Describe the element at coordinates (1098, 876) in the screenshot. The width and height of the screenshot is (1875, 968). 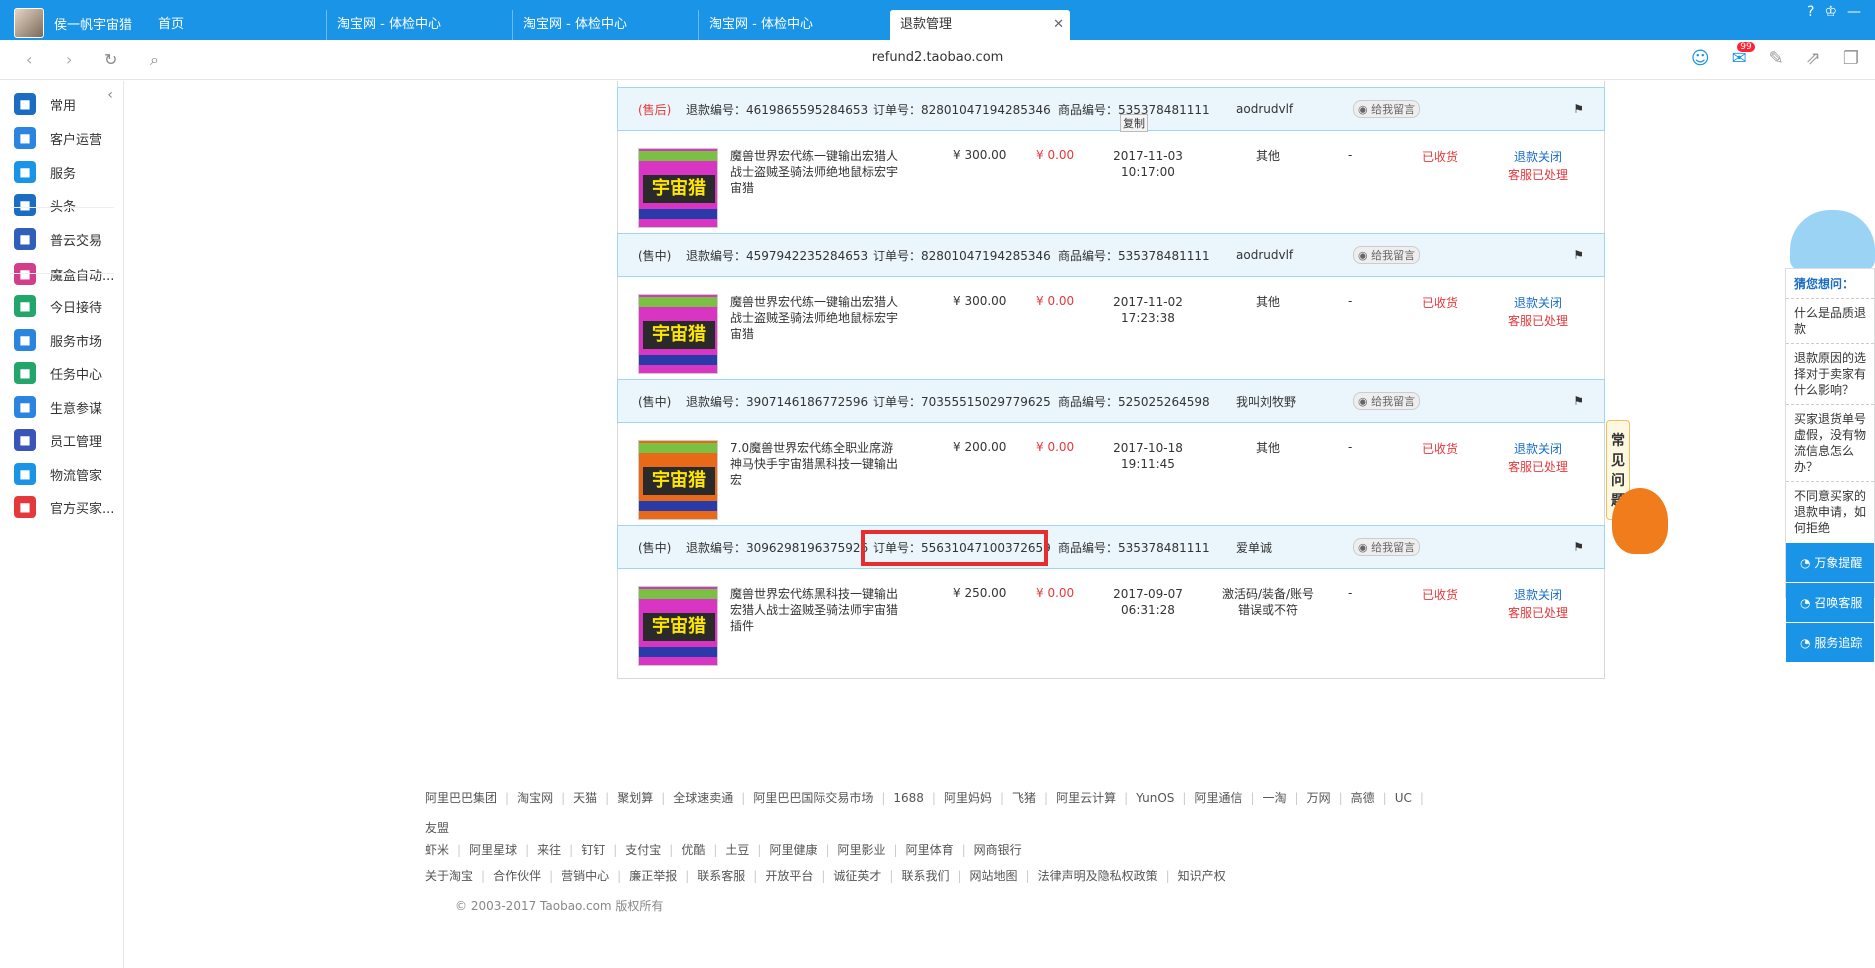
I see `footer-link: 法律声明及隐私权政策` at that location.